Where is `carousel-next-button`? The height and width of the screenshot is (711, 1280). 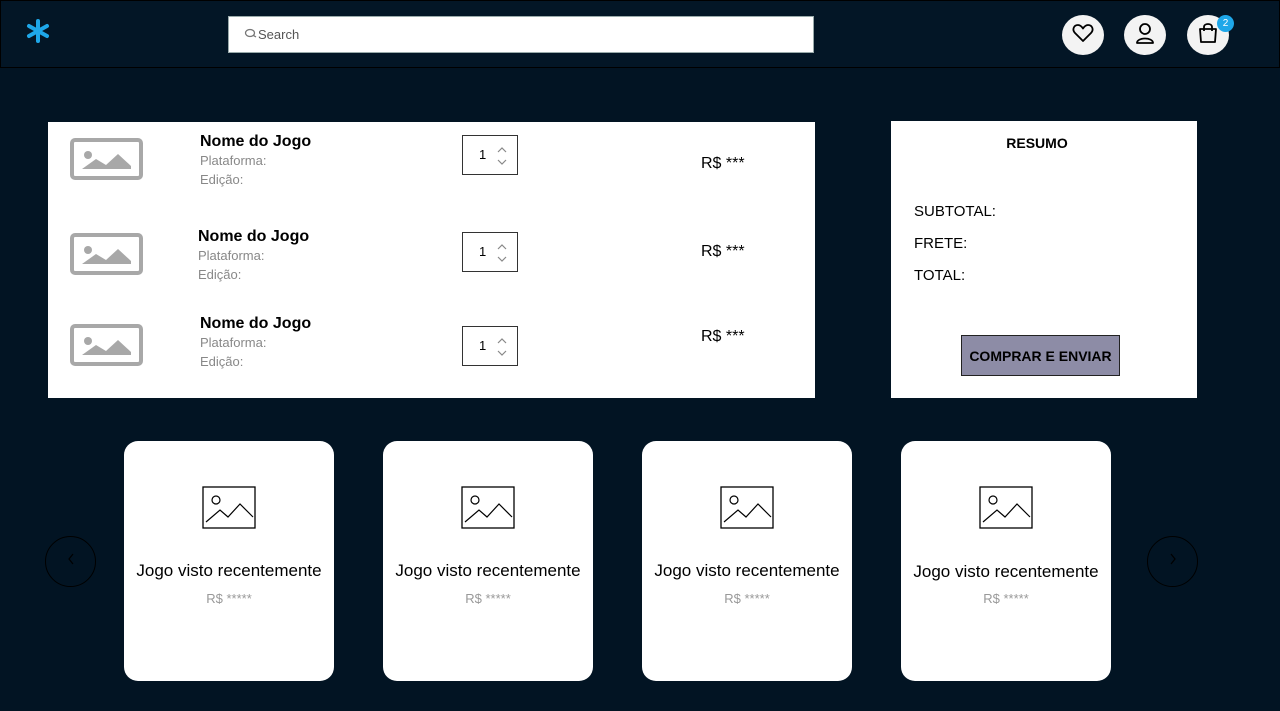 carousel-next-button is located at coordinates (1172, 561).